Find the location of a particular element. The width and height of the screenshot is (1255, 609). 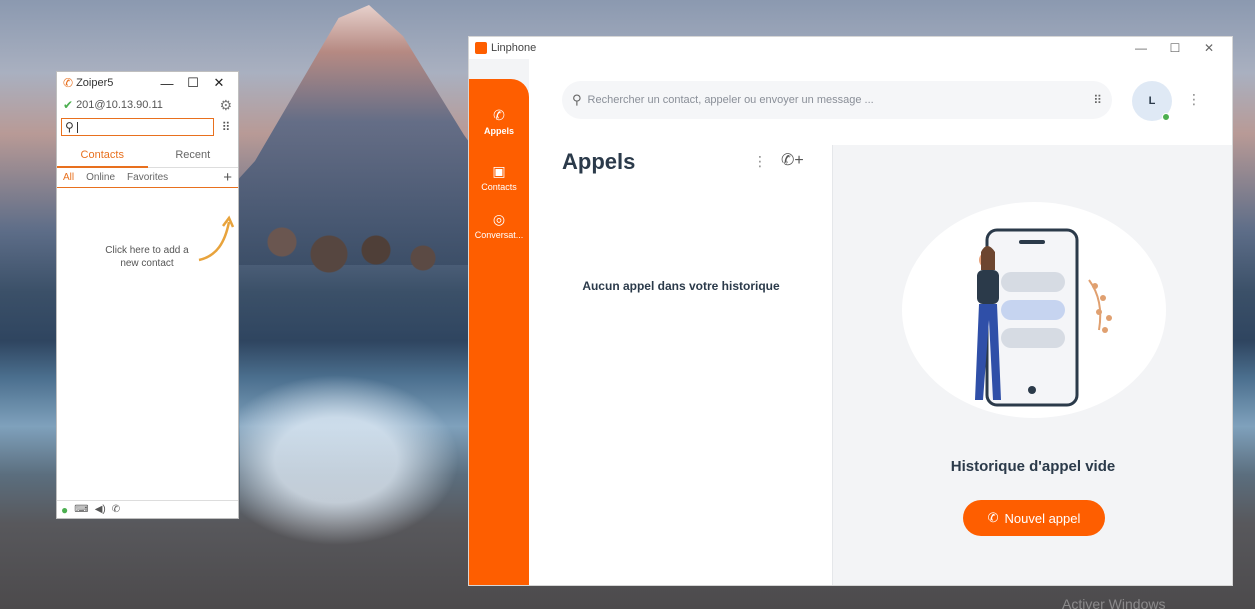

account-status: ✔ 201@10.13.90.11 ⚙ is located at coordinates (147, 105).